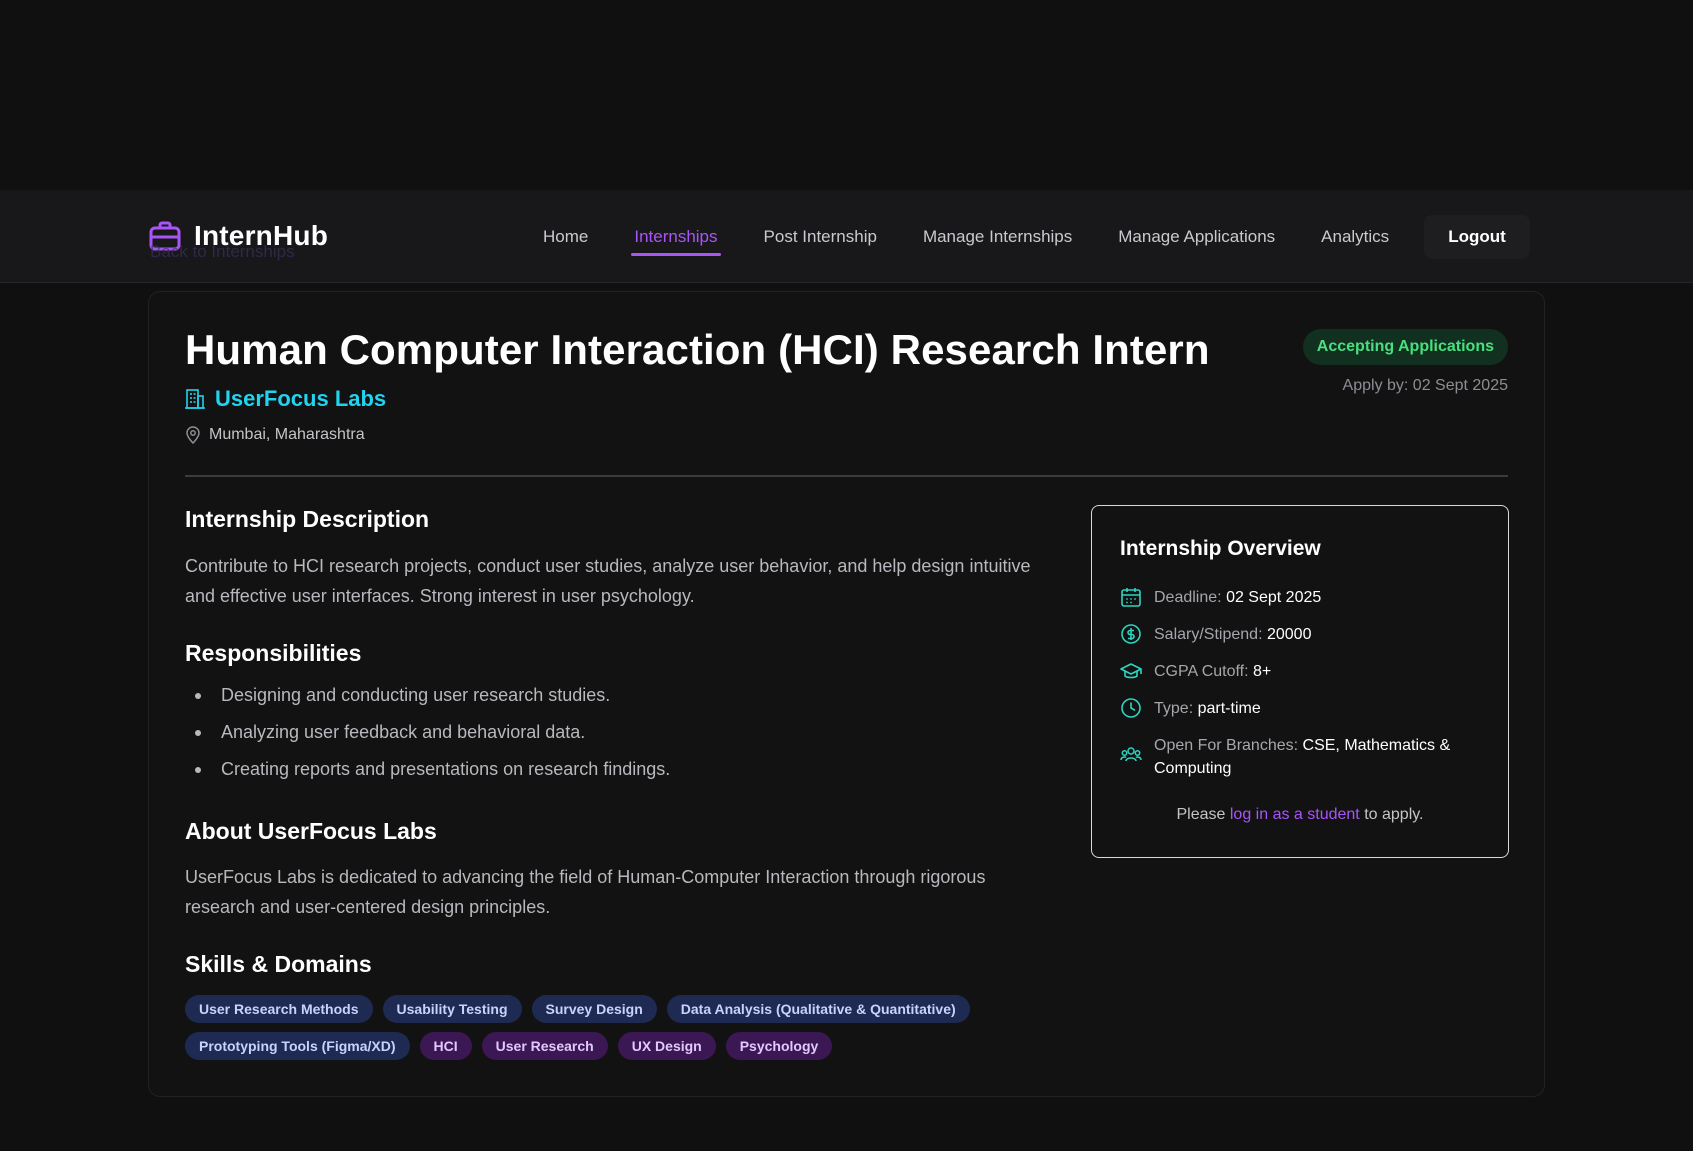 This screenshot has width=1693, height=1151. I want to click on company-row: UserFocus Labs, so click(285, 399).